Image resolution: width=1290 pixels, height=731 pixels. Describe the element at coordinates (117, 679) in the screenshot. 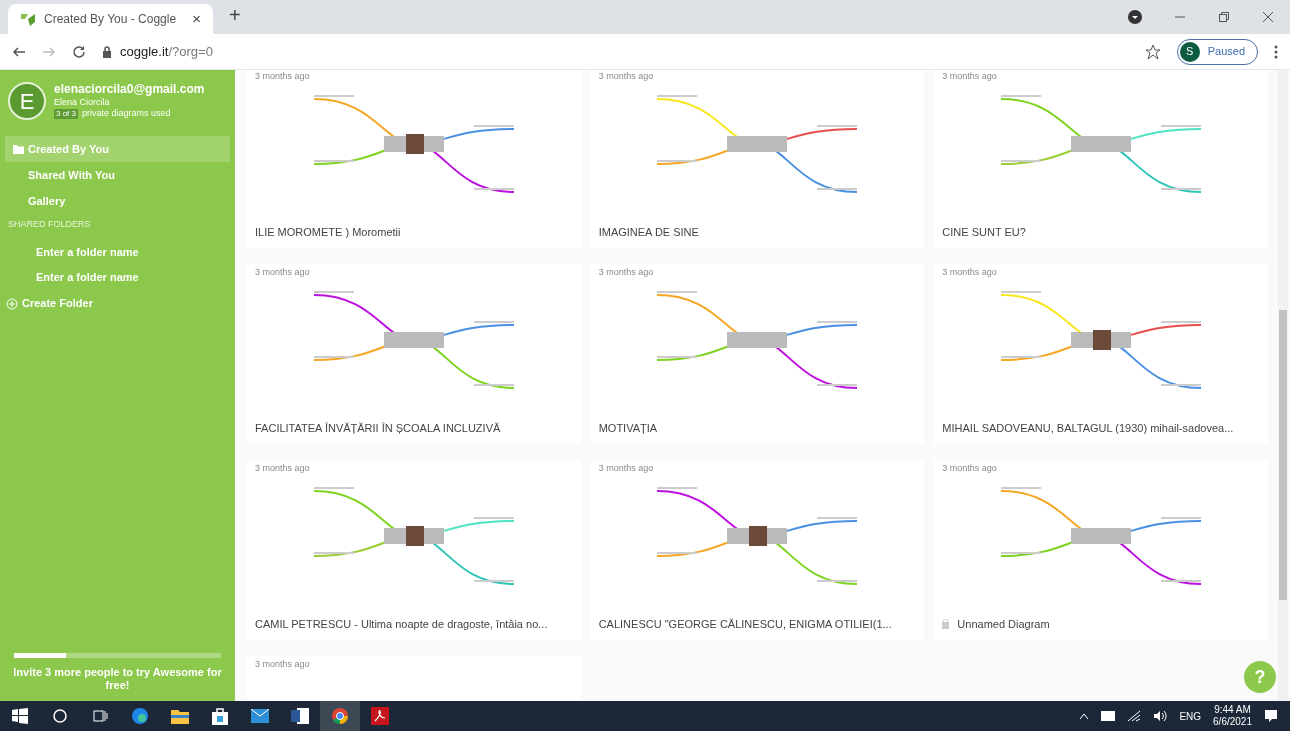

I see `invite-text: Invite 3 more people to try Awesome for free!` at that location.